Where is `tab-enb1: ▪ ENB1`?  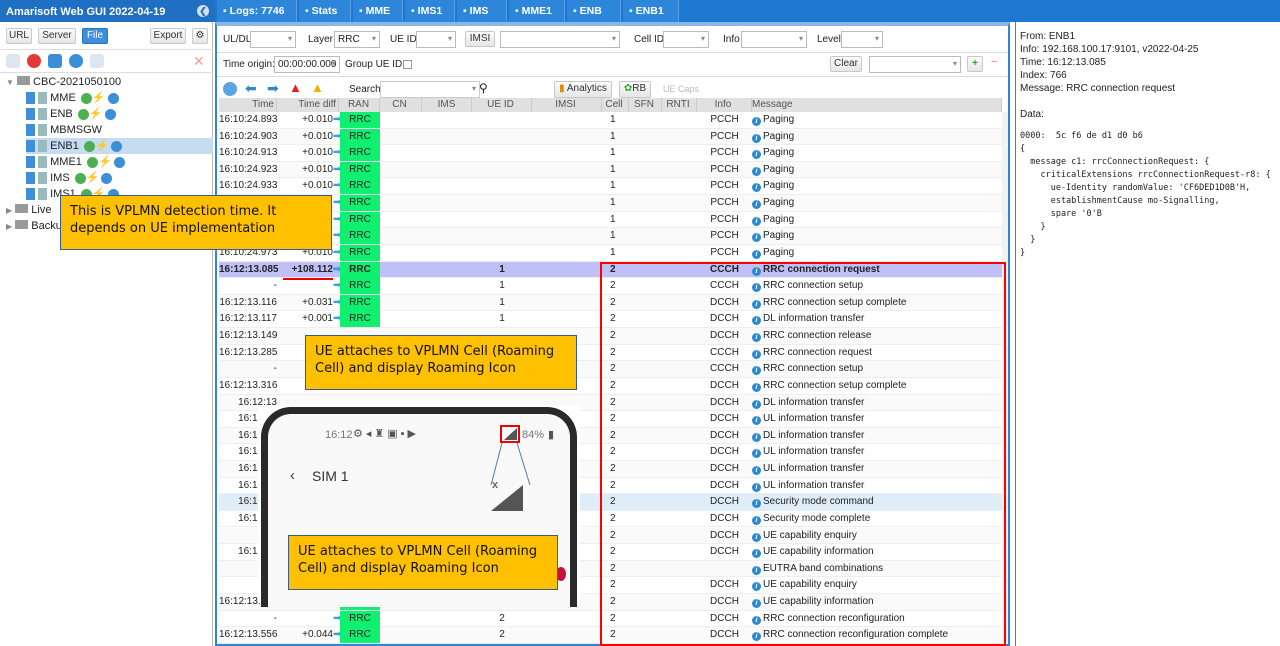 tab-enb1: ▪ ENB1 is located at coordinates (651, 11).